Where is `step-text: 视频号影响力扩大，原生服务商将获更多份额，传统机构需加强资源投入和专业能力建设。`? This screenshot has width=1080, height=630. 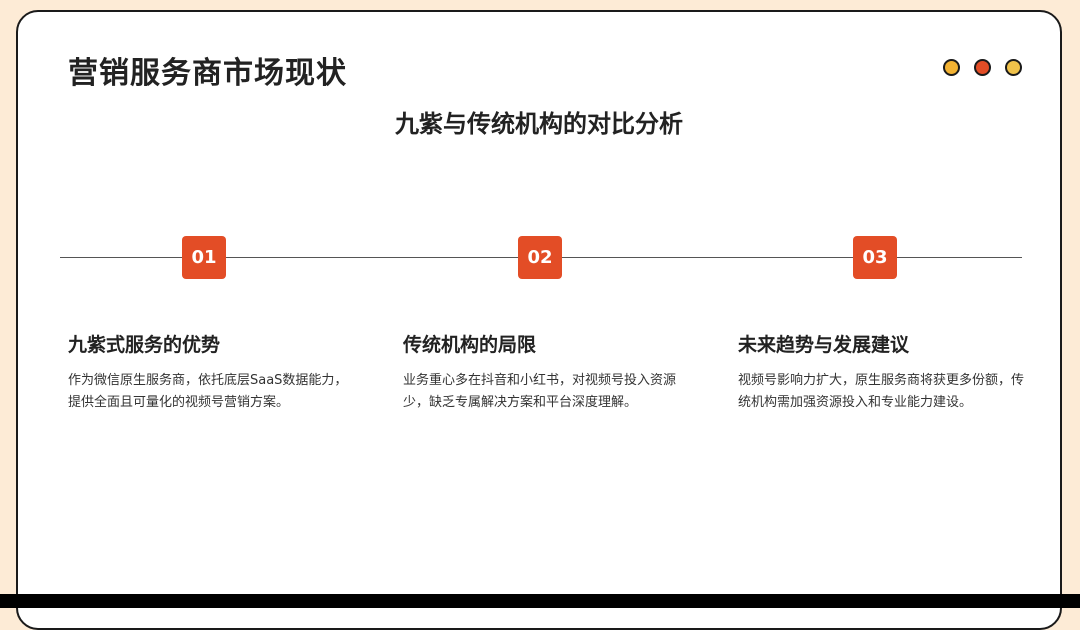
step-text: 视频号影响力扩大，原生服务商将获更多份额，传统机构需加强资源投入和专业能力建设。 is located at coordinates (881, 391).